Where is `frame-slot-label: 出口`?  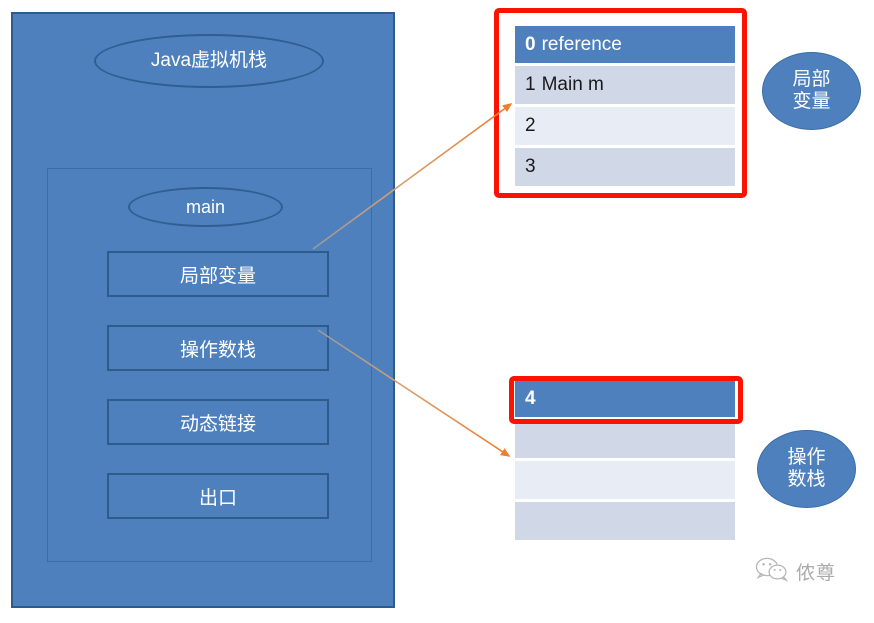
frame-slot-label: 出口 is located at coordinates (217, 498).